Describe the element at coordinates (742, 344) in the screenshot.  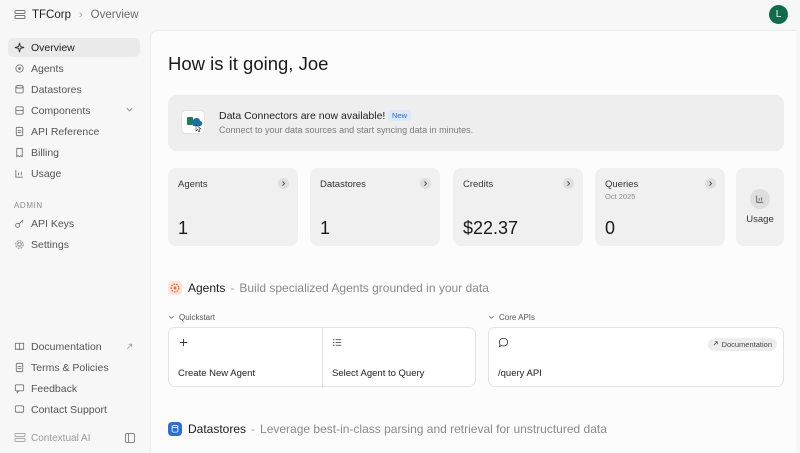
I see `documentation-badge: Documentation` at that location.